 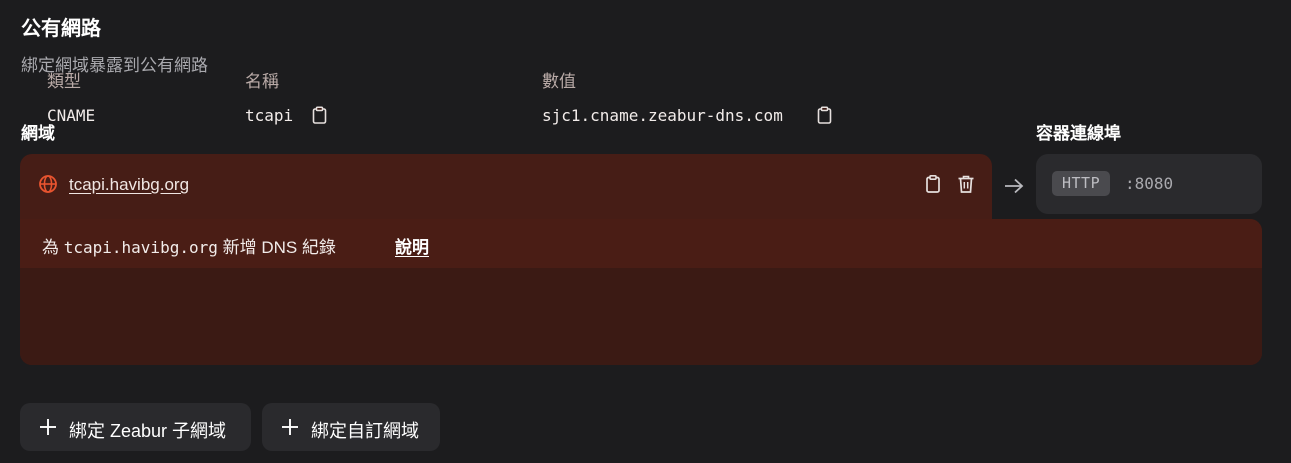 I want to click on globe-icon, so click(x=48, y=184).